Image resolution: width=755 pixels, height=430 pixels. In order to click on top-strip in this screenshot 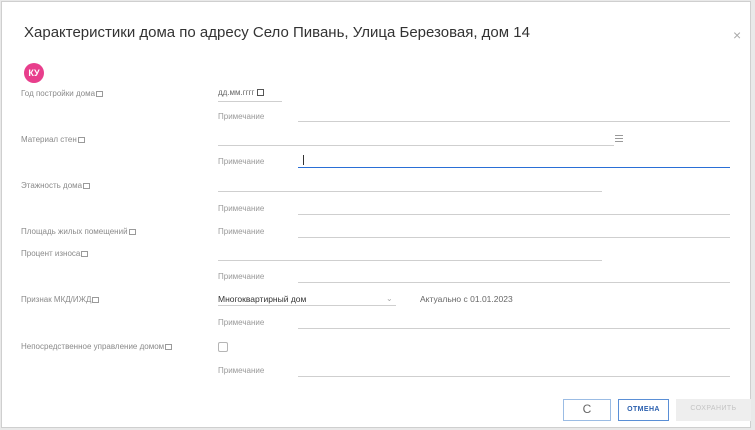, I will do `click(472, 5)`.